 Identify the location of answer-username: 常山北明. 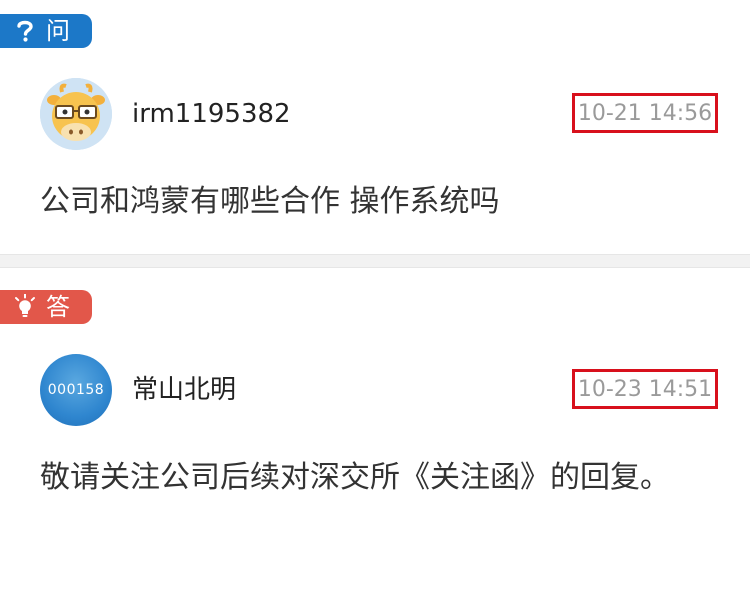
(184, 390).